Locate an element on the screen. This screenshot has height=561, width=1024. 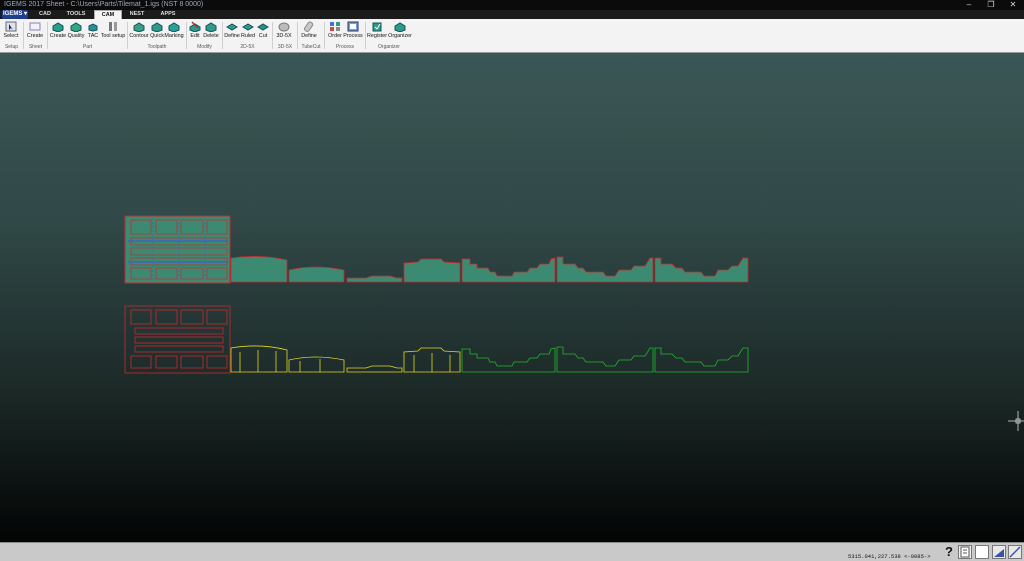
marking-button: Marking is located at coordinates (174, 31).